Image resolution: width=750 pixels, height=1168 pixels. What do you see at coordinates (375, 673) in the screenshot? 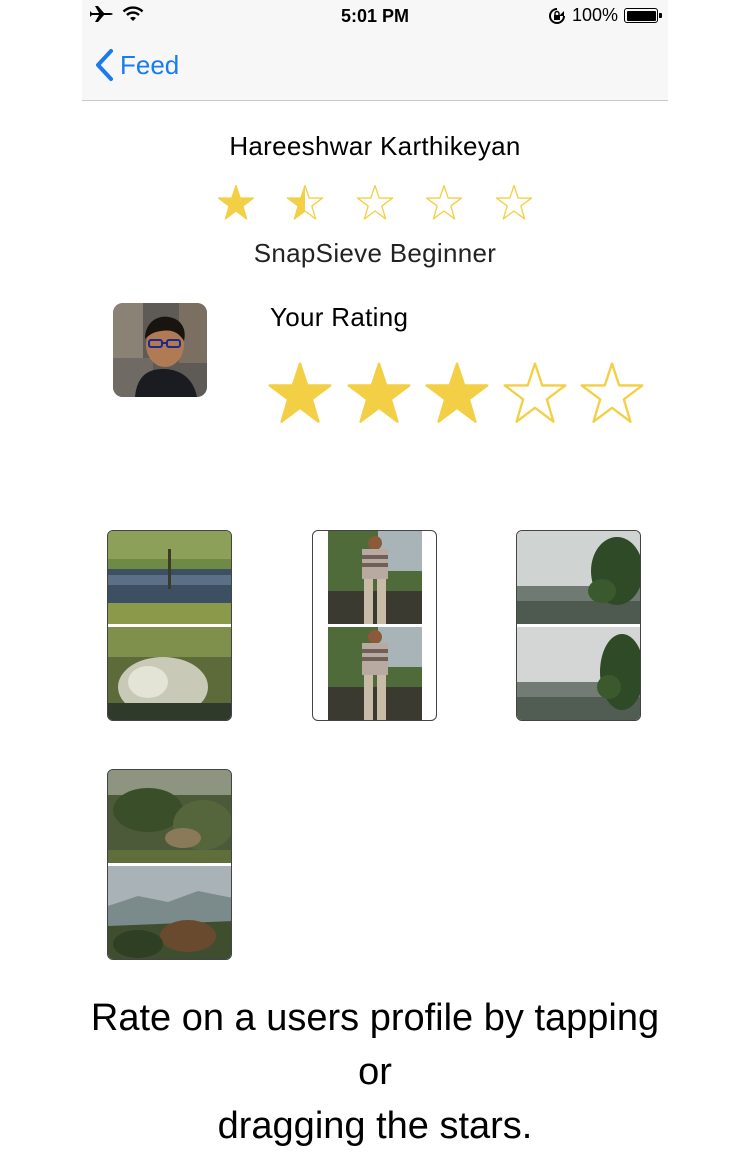
I see `photo-man-bottom` at bounding box center [375, 673].